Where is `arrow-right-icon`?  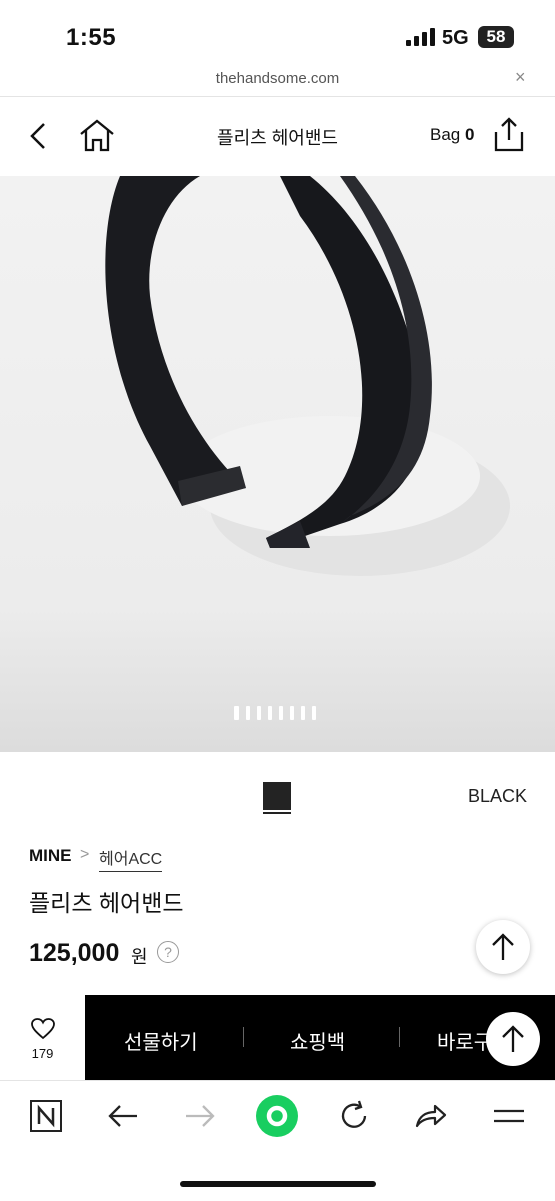 arrow-right-icon is located at coordinates (200, 1116).